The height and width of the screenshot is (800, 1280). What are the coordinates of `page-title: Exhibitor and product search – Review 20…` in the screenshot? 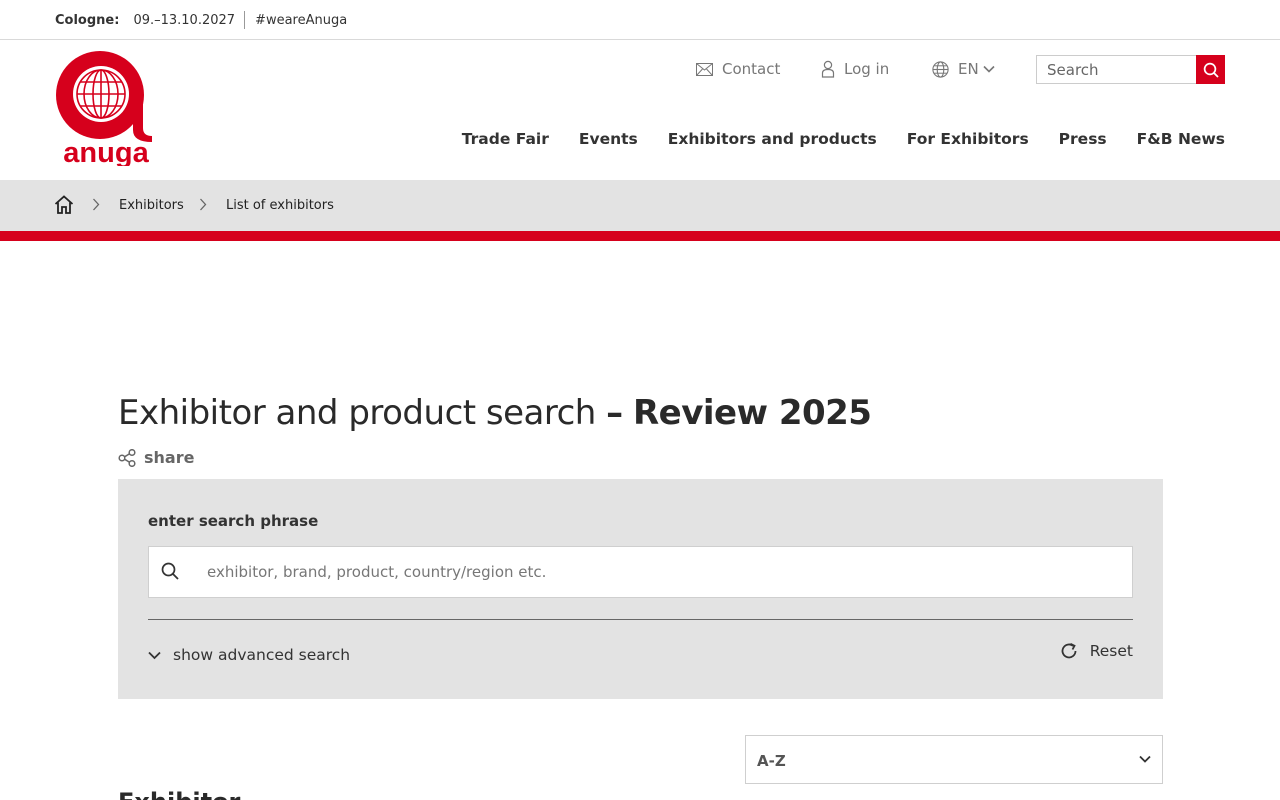 It's located at (495, 413).